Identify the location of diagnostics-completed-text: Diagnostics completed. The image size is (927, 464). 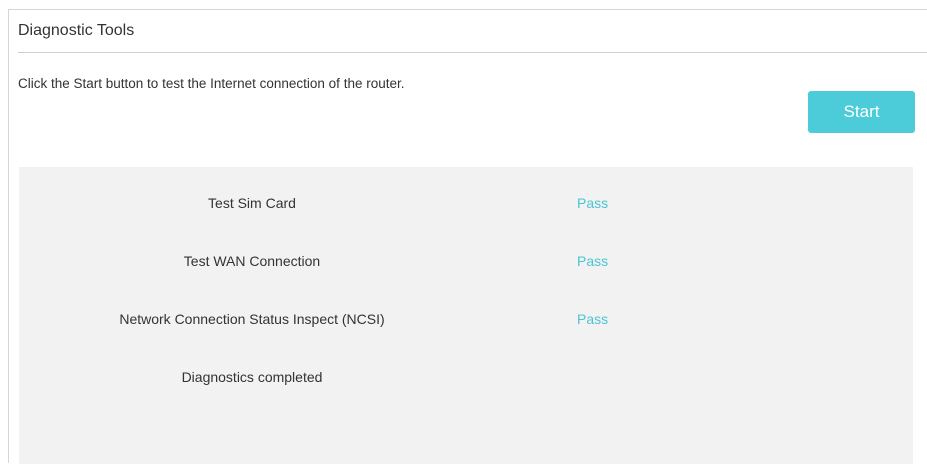
(252, 377).